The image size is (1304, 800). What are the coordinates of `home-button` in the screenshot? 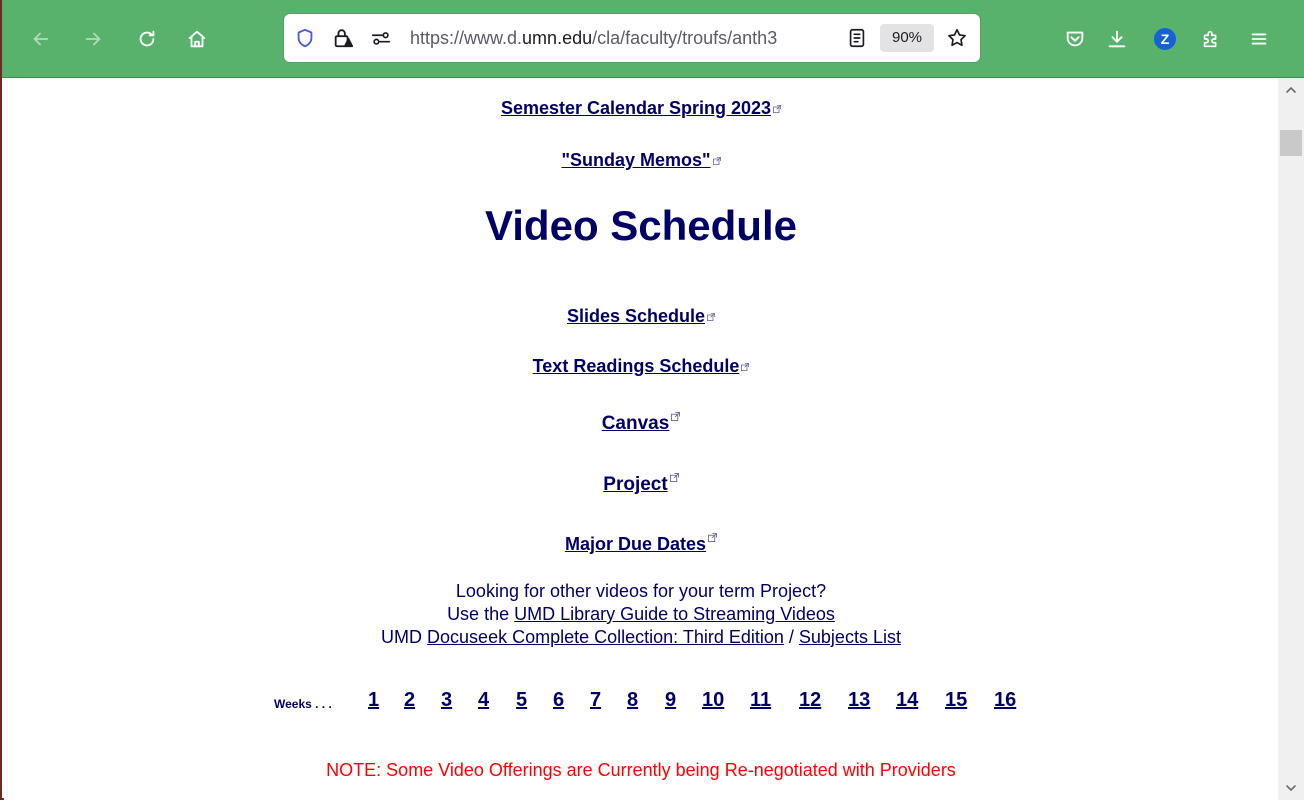 It's located at (197, 39).